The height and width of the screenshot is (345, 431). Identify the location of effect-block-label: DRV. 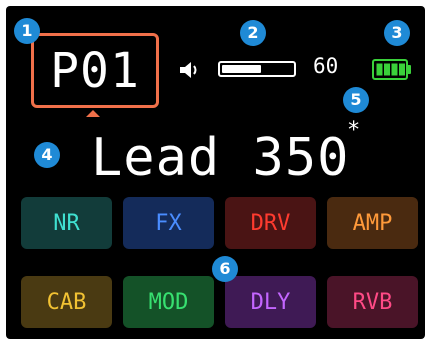
(270, 223).